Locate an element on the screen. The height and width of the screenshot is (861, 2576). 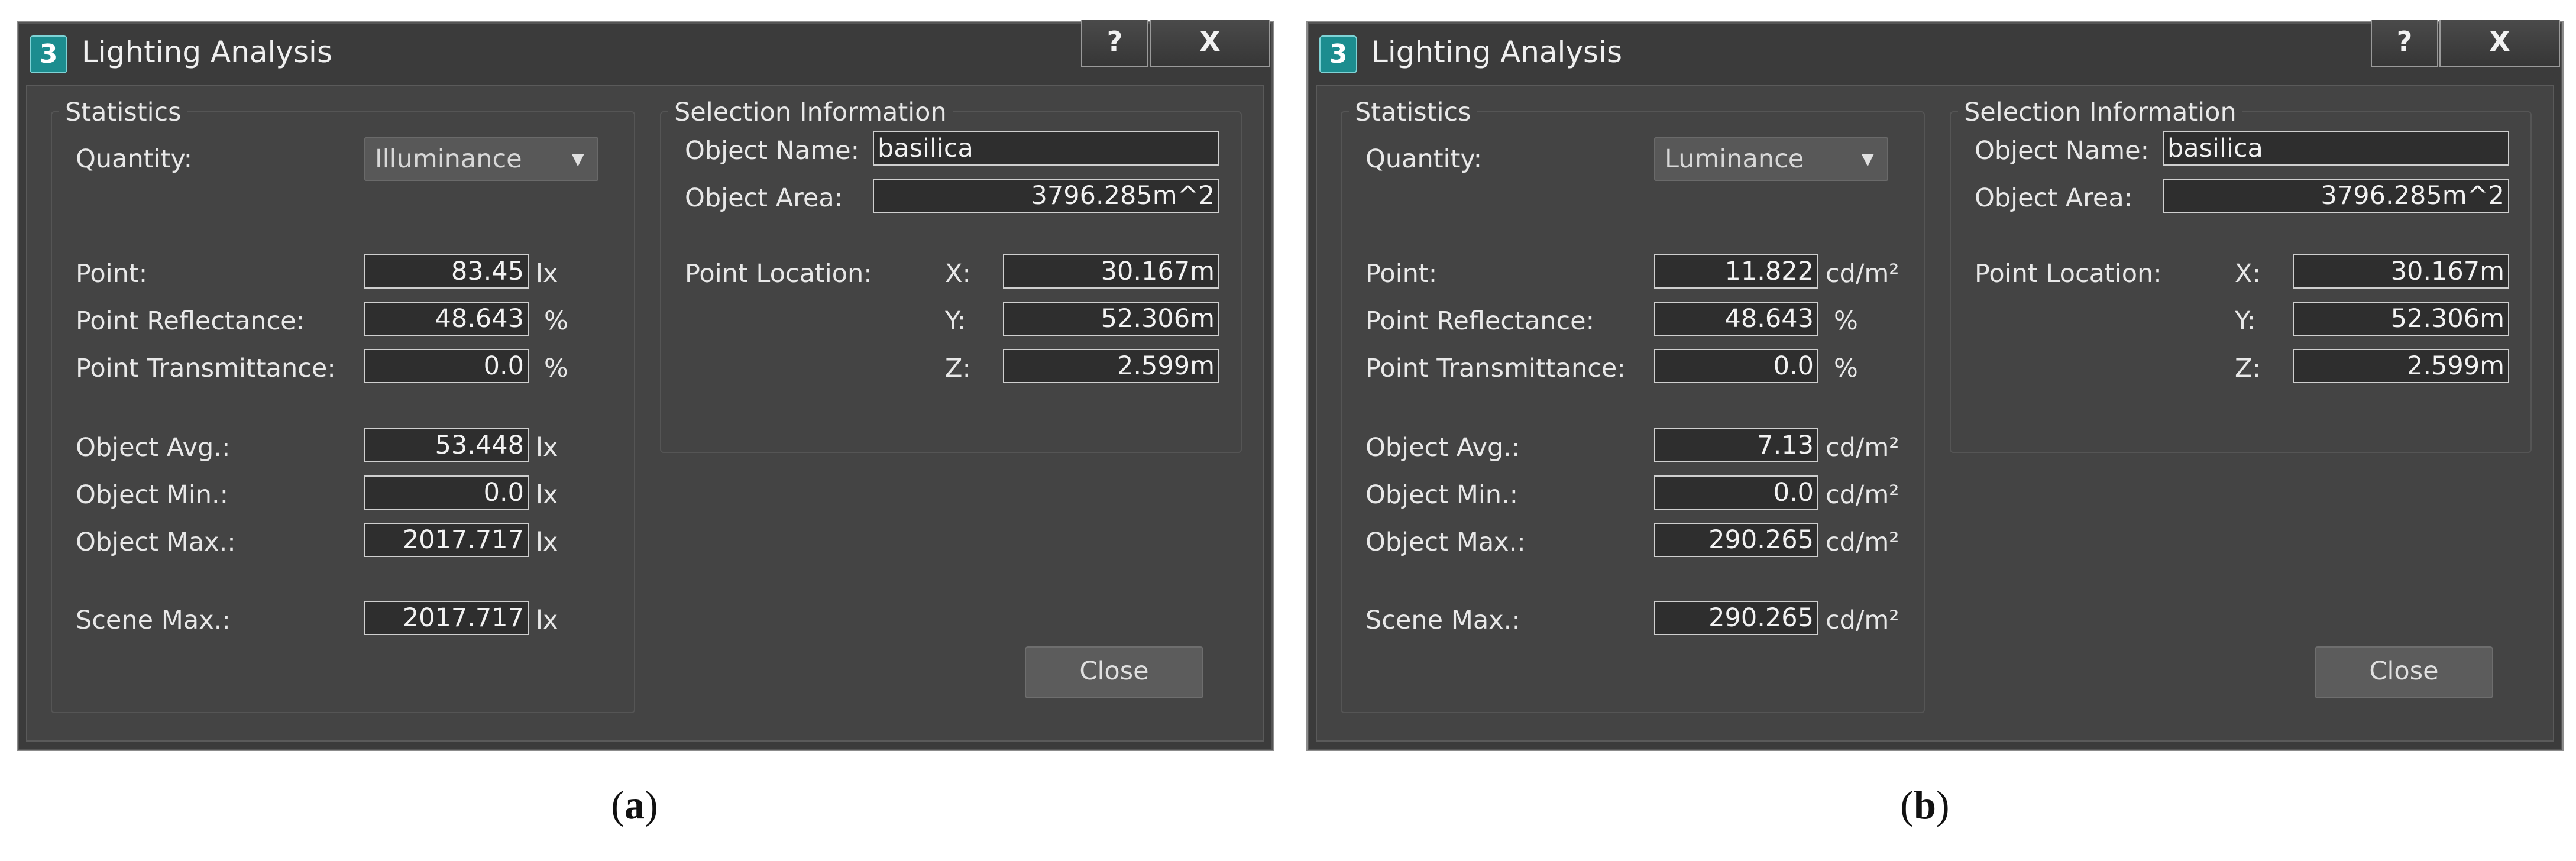
object-avg-unit: lx is located at coordinates (547, 447).